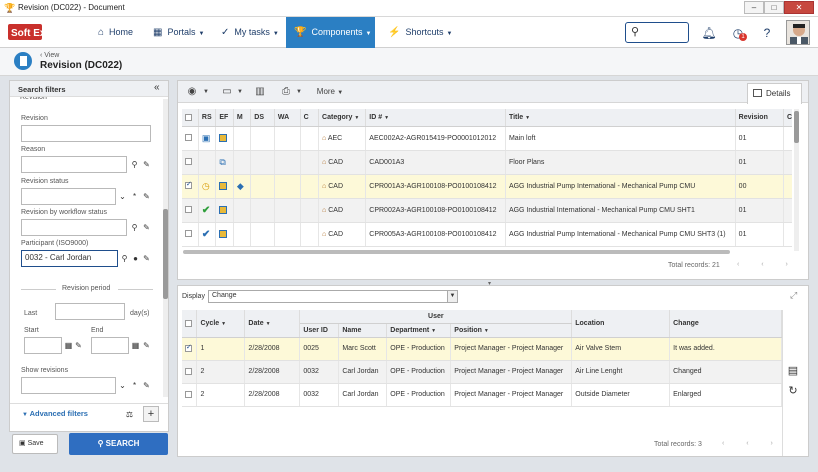 This screenshot has width=818, height=472. I want to click on col-rs: RS, so click(207, 118).